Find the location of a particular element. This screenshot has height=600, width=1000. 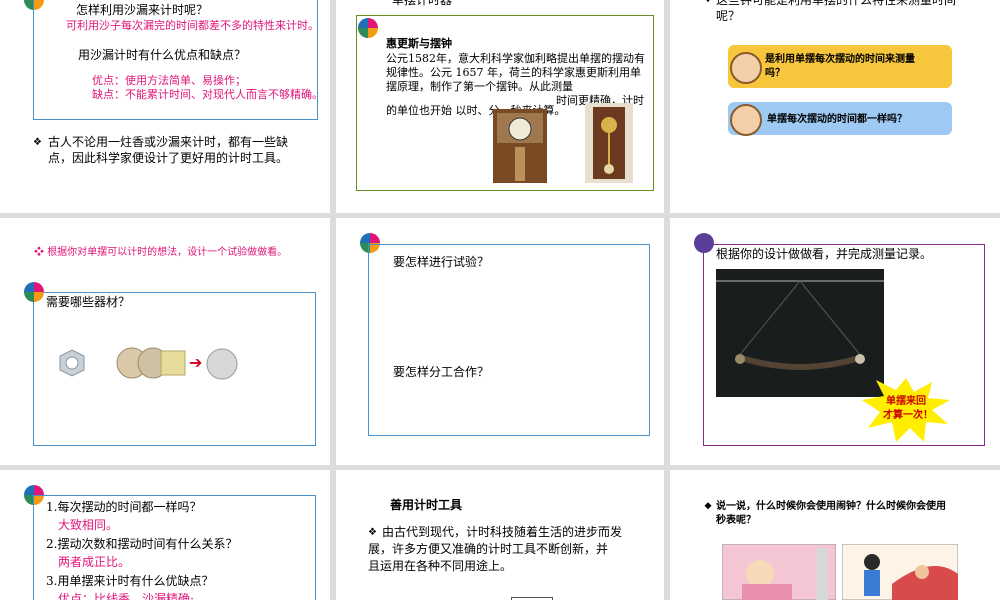

slide-heading: 单摆计时器 is located at coordinates (422, 3).